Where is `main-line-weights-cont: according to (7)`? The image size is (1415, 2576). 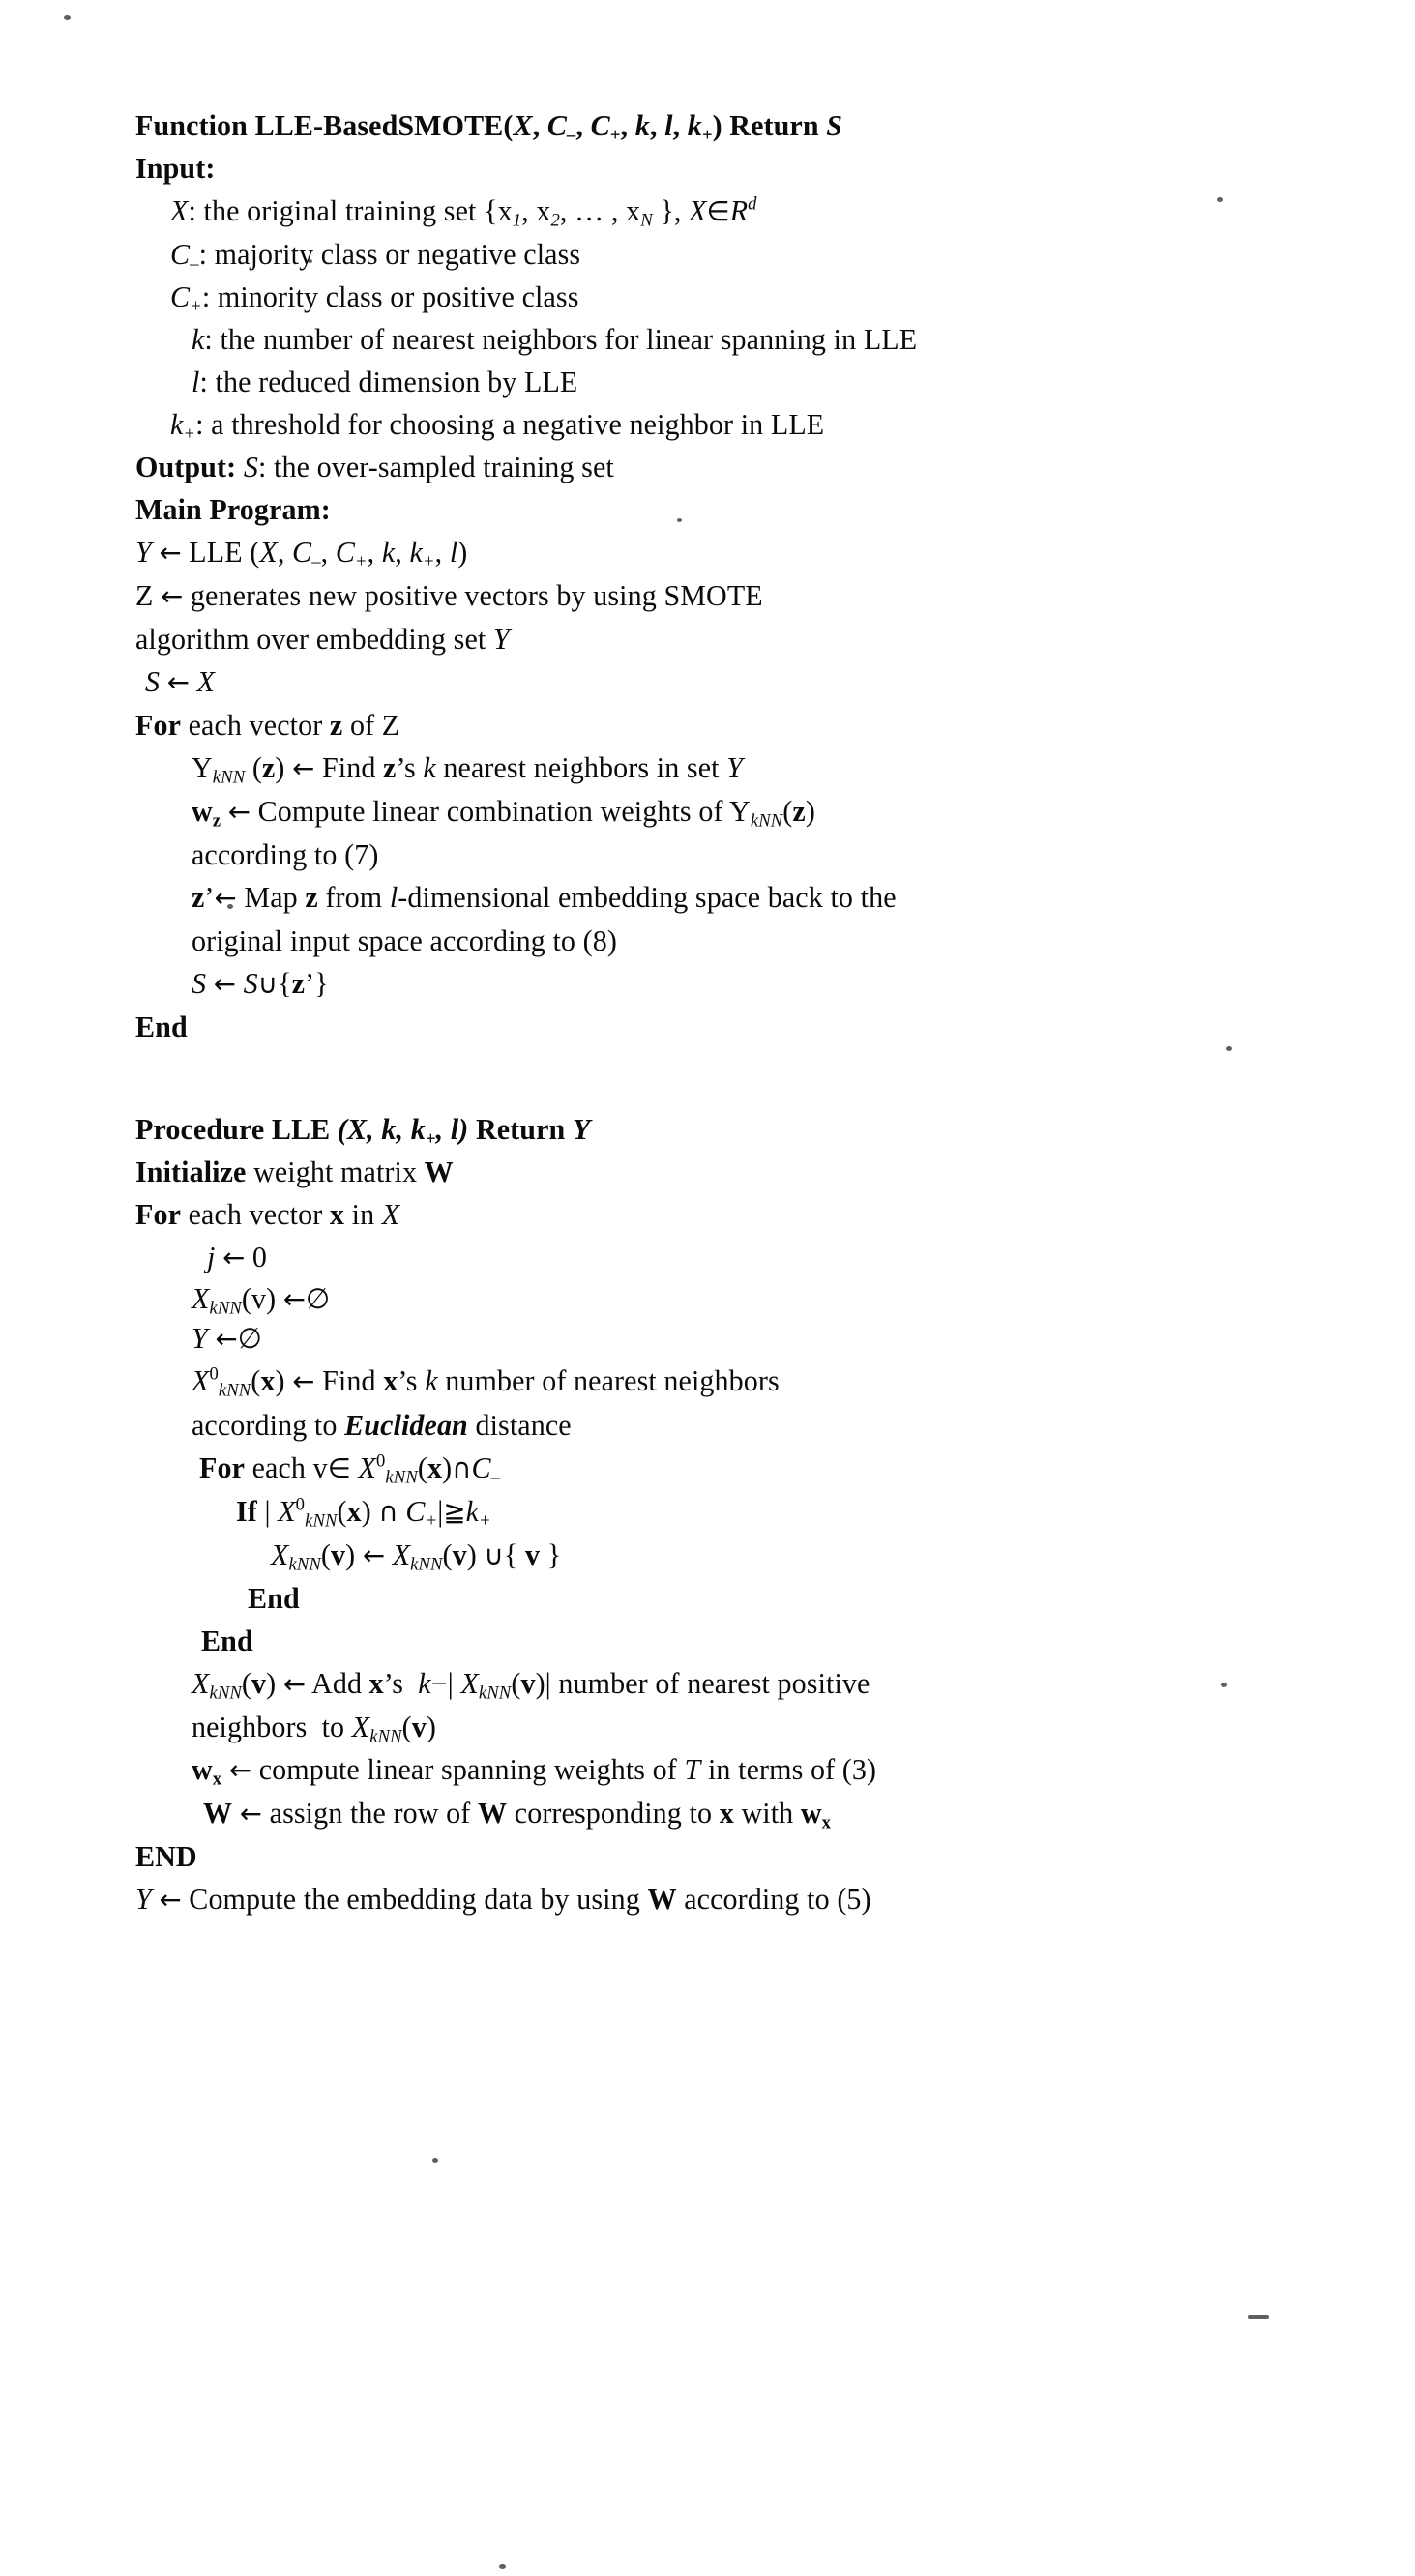
main-line-weights-cont: according to (7) is located at coordinates (285, 854).